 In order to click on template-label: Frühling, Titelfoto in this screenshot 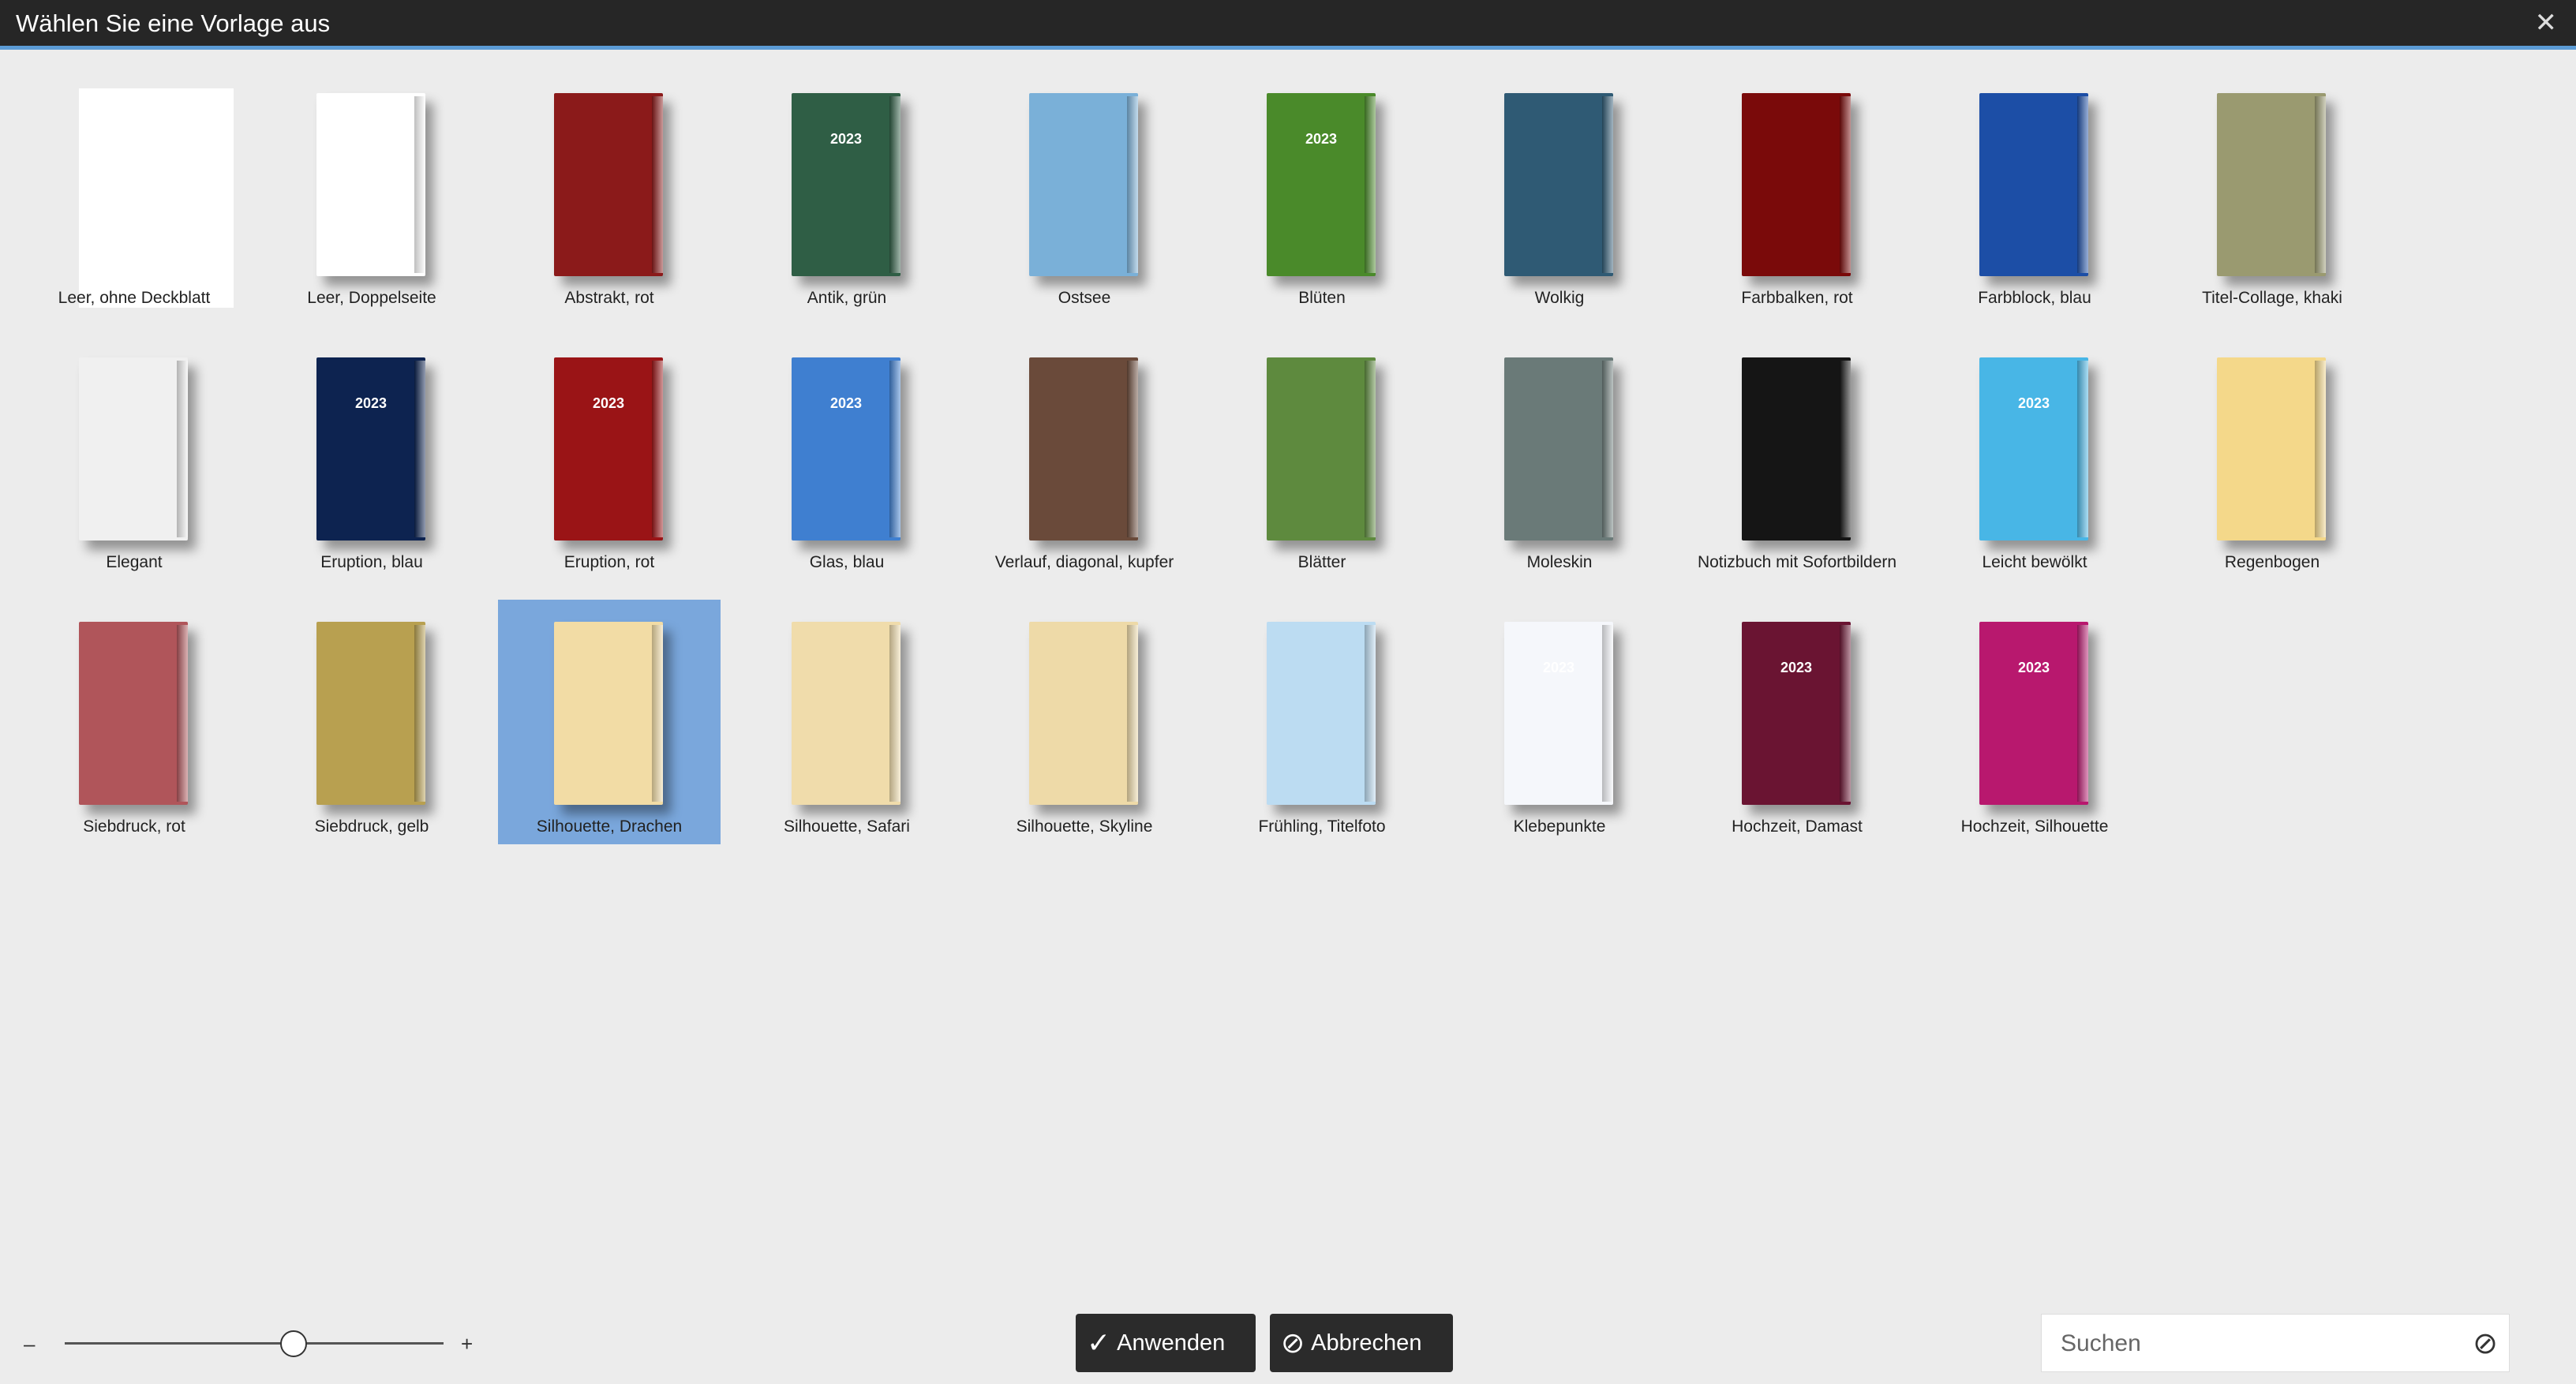, I will do `click(1322, 826)`.